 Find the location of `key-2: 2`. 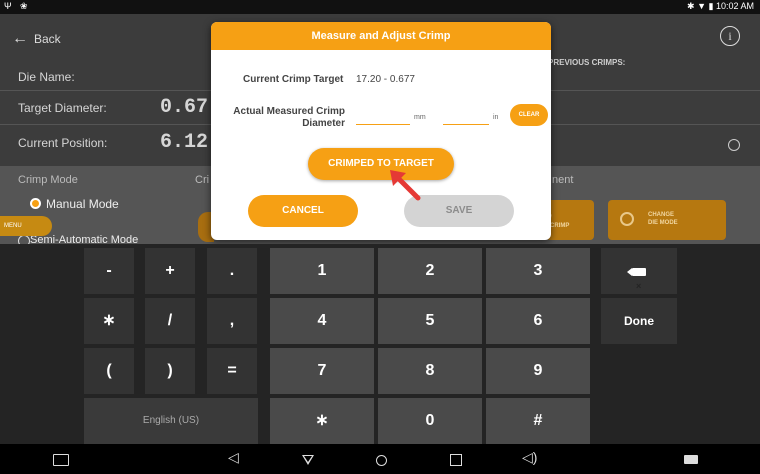

key-2: 2 is located at coordinates (430, 271).